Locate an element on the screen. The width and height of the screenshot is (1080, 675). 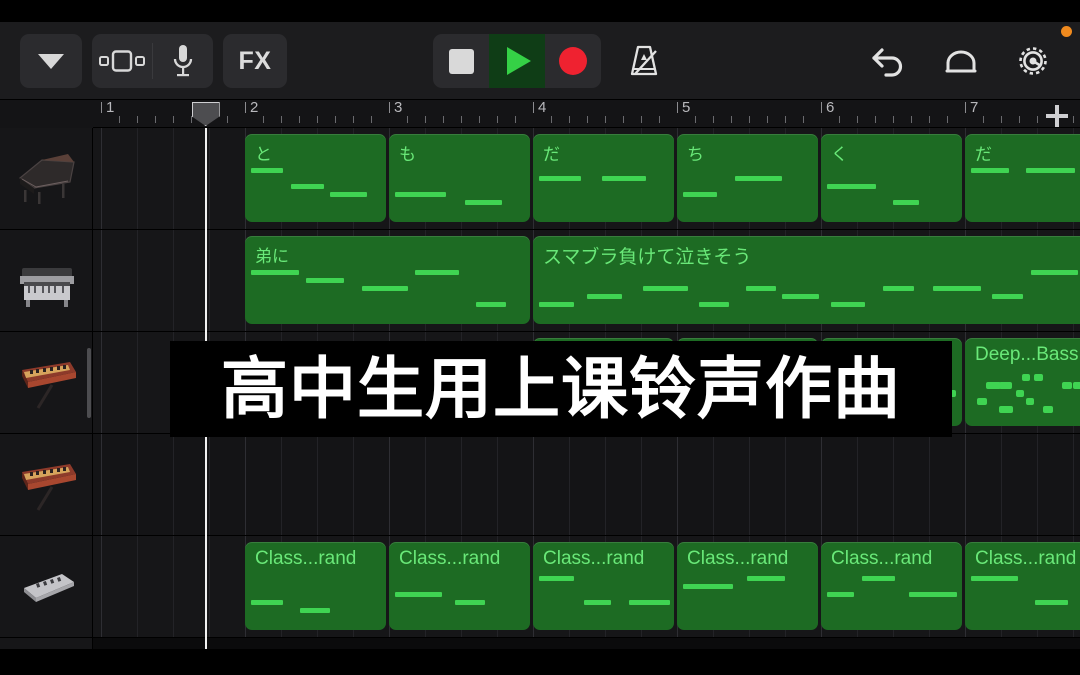
upright-piano-icon is located at coordinates (46, 287).